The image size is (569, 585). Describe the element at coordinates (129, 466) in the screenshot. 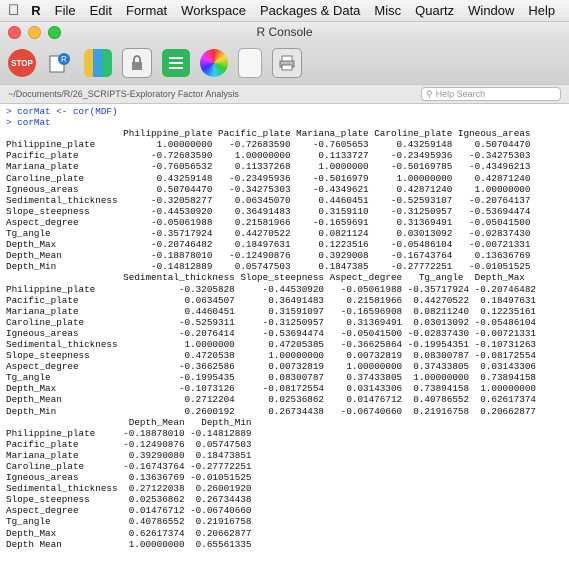

I see `console-output-line: Caroline_plate -0.16743764 -0.27772251` at that location.